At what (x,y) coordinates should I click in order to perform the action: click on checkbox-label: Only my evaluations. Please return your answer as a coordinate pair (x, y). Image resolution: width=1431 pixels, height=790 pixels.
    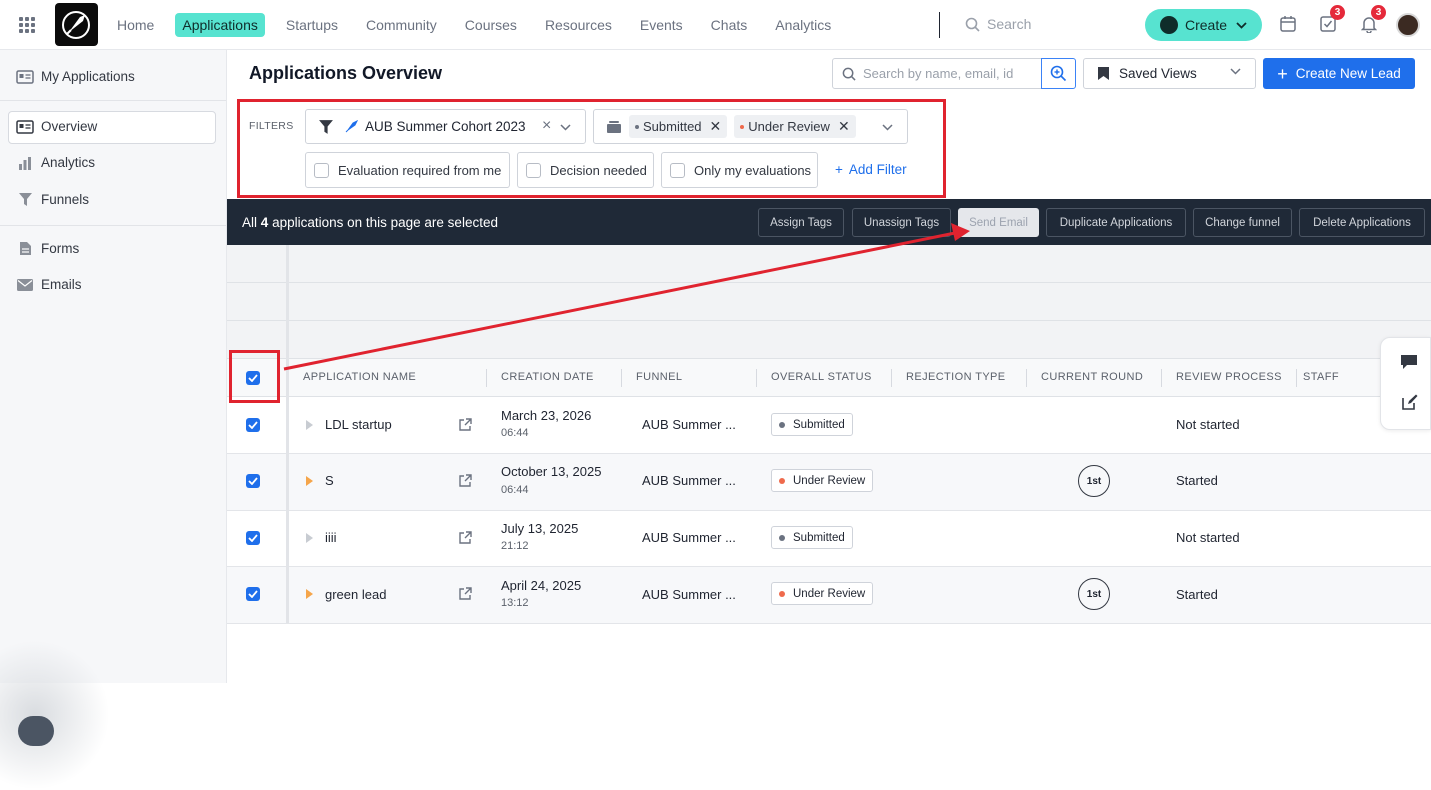
    Looking at the image, I should click on (753, 170).